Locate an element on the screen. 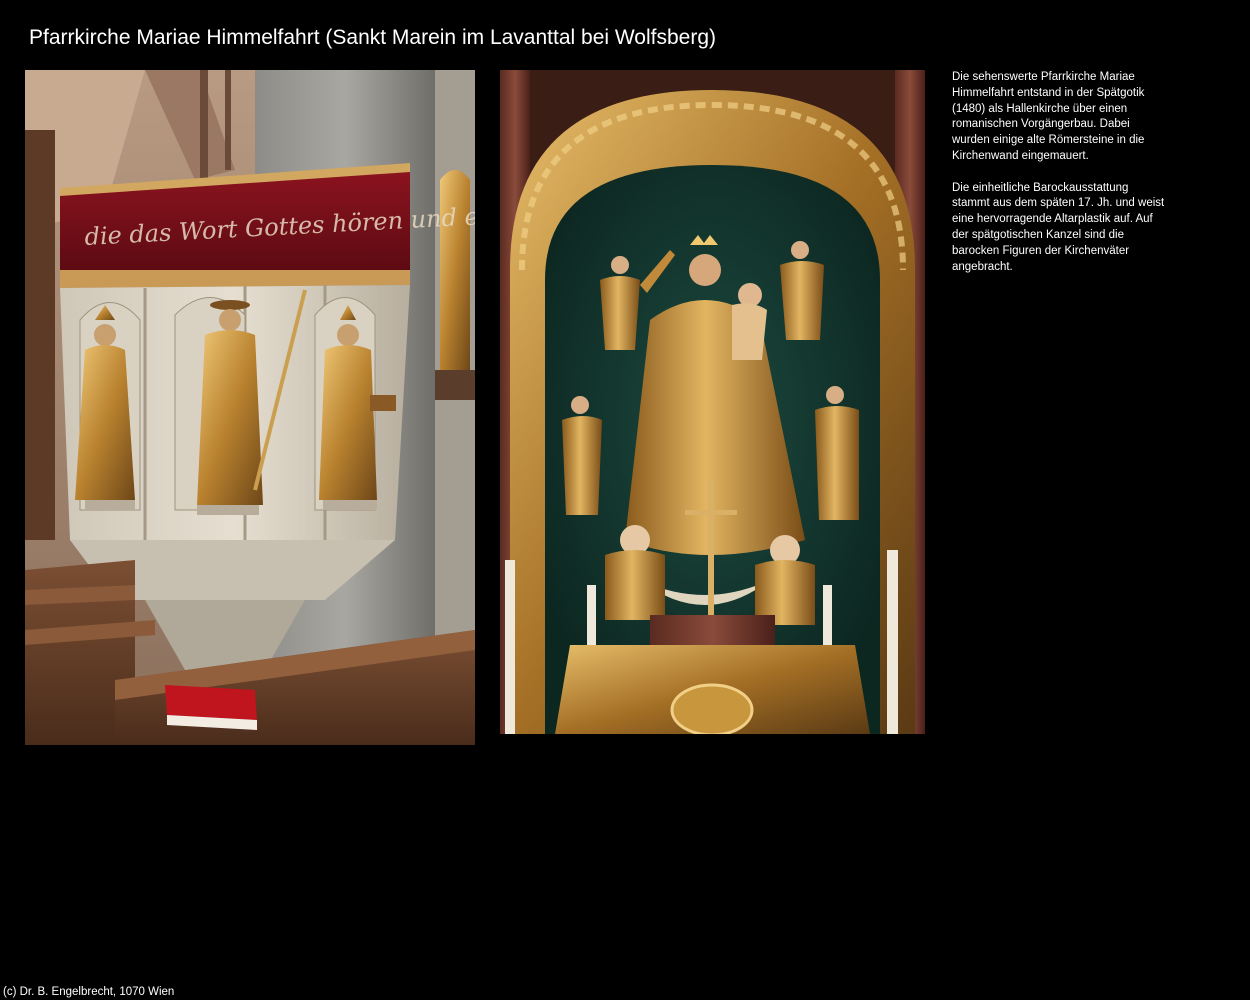 The width and height of the screenshot is (1250, 1000). candle-left is located at coordinates (510, 647).